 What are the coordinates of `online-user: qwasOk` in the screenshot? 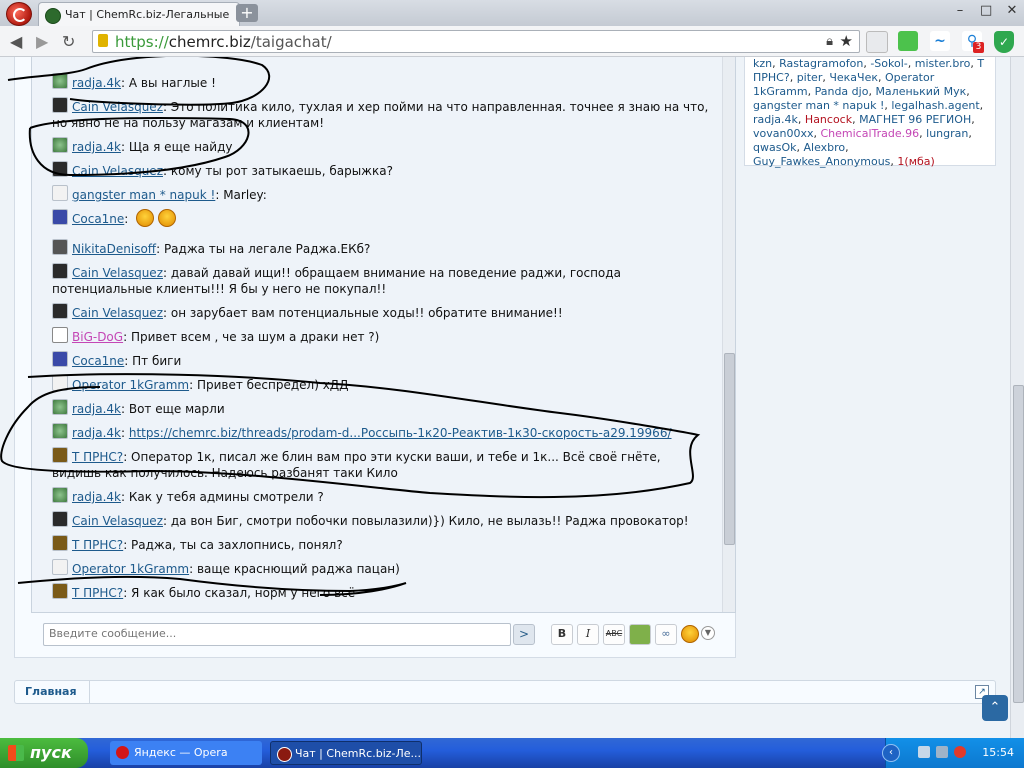 It's located at (774, 147).